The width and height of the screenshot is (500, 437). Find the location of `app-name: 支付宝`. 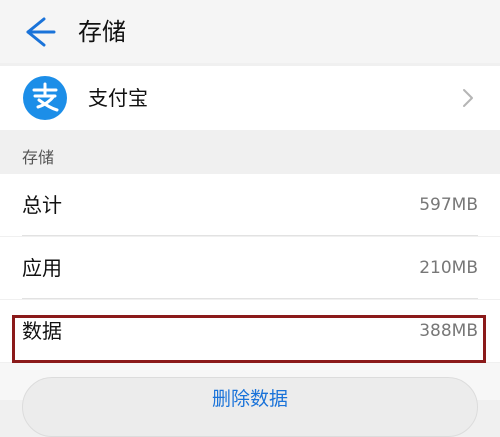

app-name: 支付宝 is located at coordinates (118, 98).